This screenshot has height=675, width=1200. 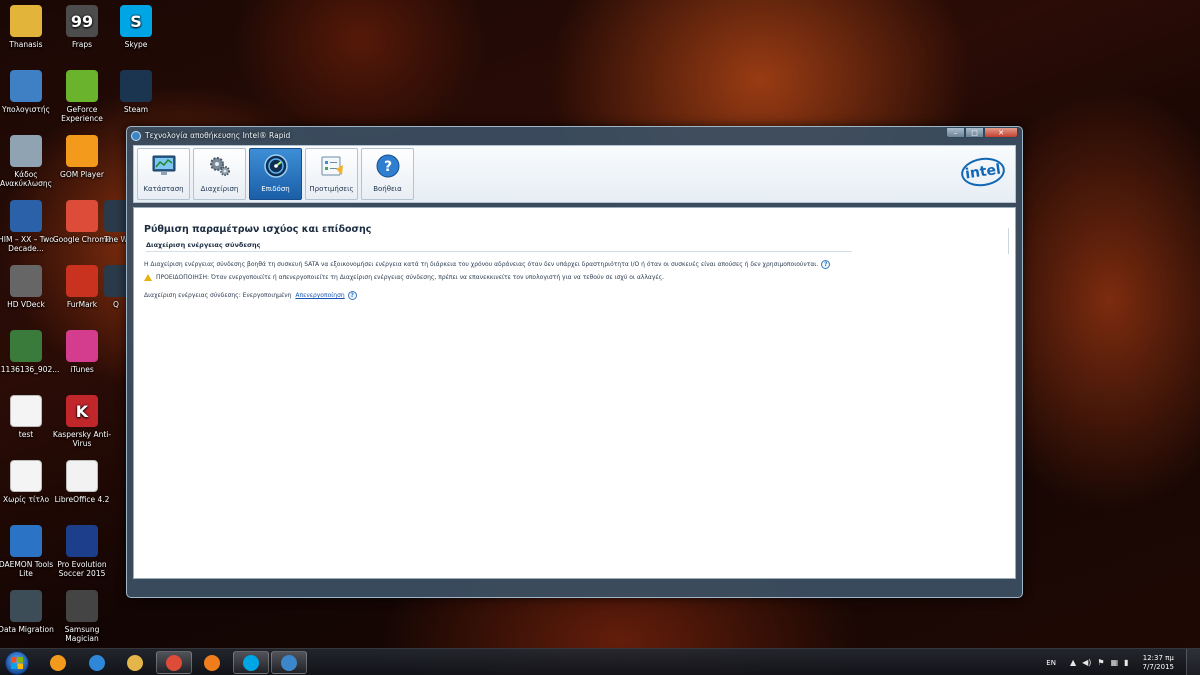 I want to click on desktop-icon: Q, so click(x=116, y=287).